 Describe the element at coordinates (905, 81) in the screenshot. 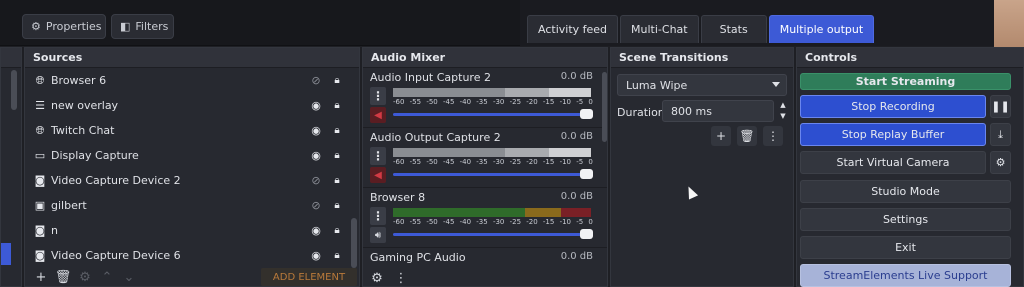

I see `start-streaming-button: Start Streaming` at that location.